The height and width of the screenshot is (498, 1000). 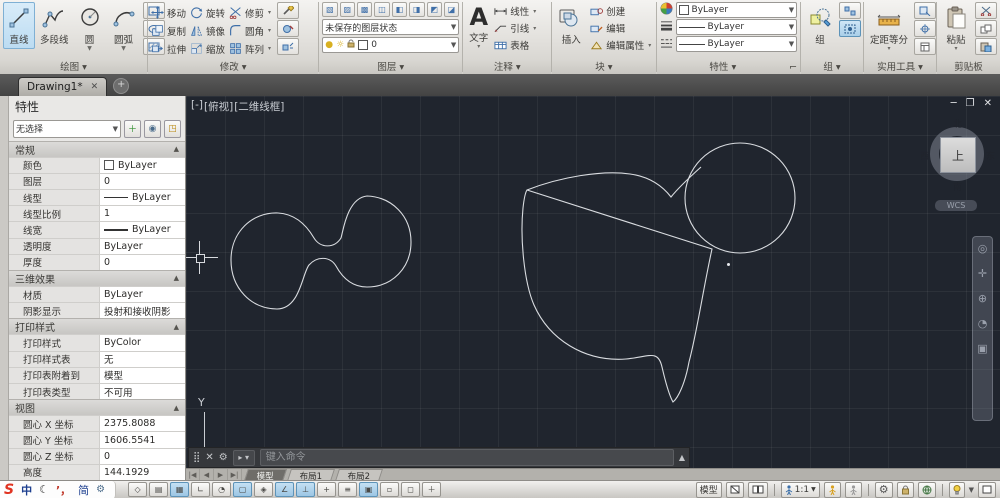 I want to click on view-control: [俯视], so click(x=218, y=106).